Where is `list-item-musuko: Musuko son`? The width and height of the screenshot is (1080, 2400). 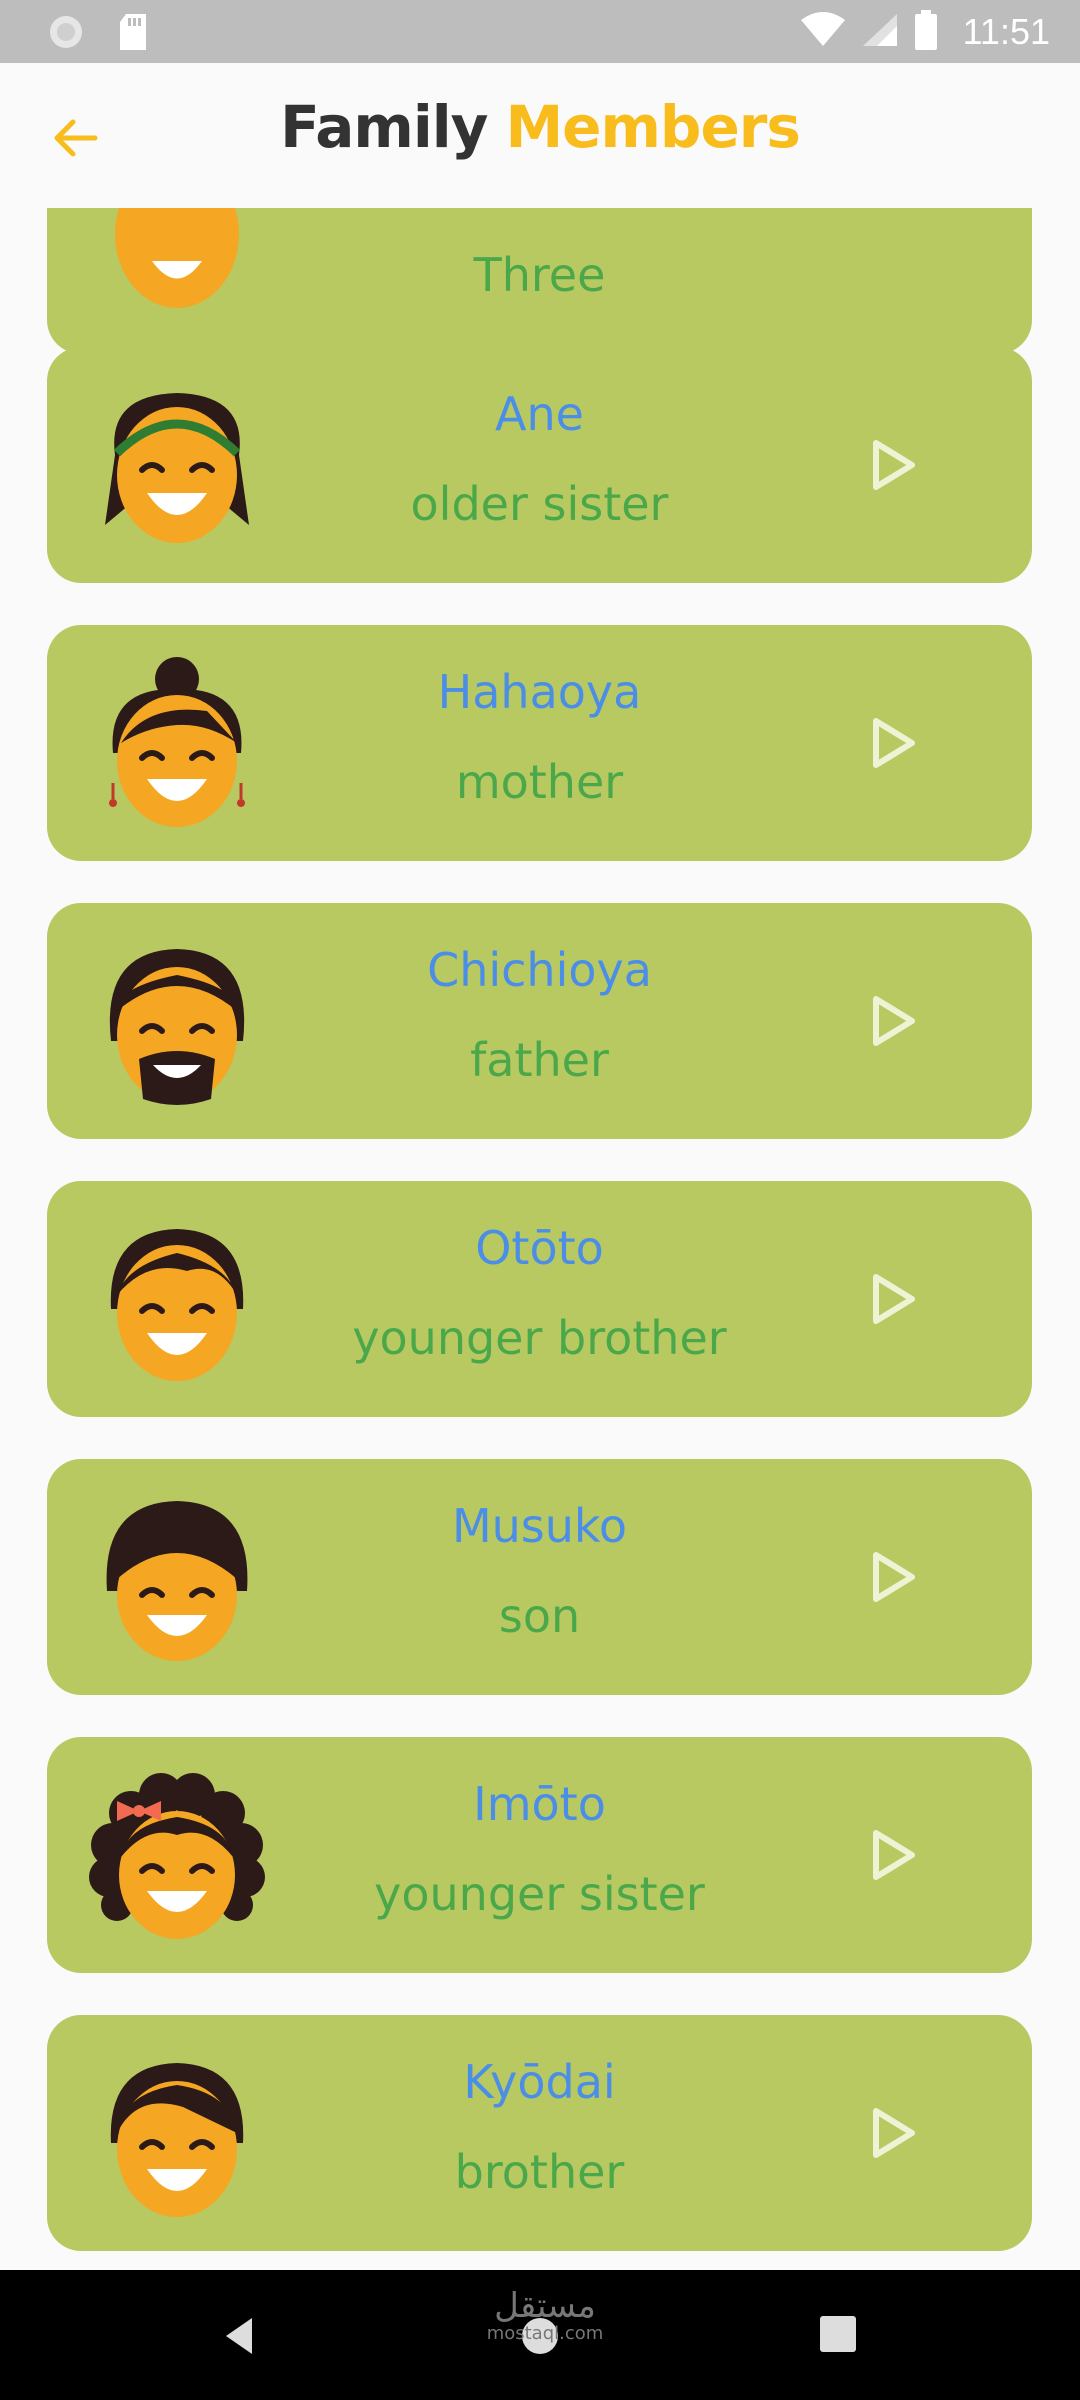 list-item-musuko: Musuko son is located at coordinates (539, 1577).